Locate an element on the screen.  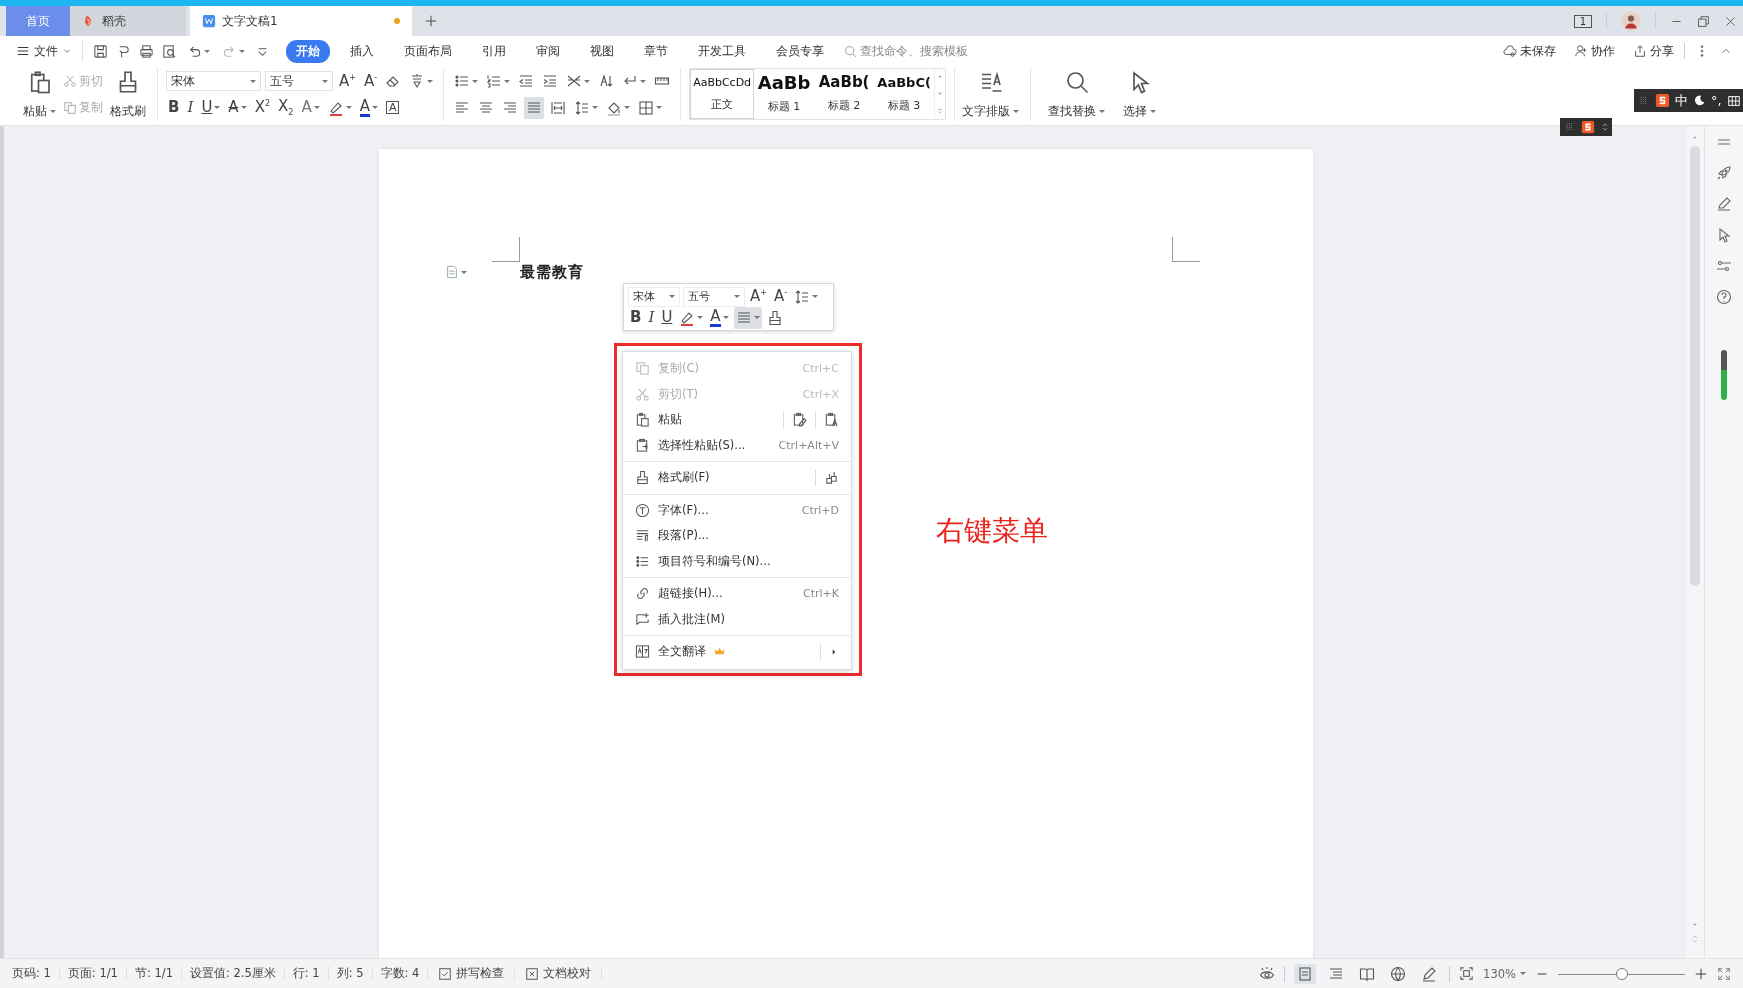
rocket-icon is located at coordinates (1724, 173).